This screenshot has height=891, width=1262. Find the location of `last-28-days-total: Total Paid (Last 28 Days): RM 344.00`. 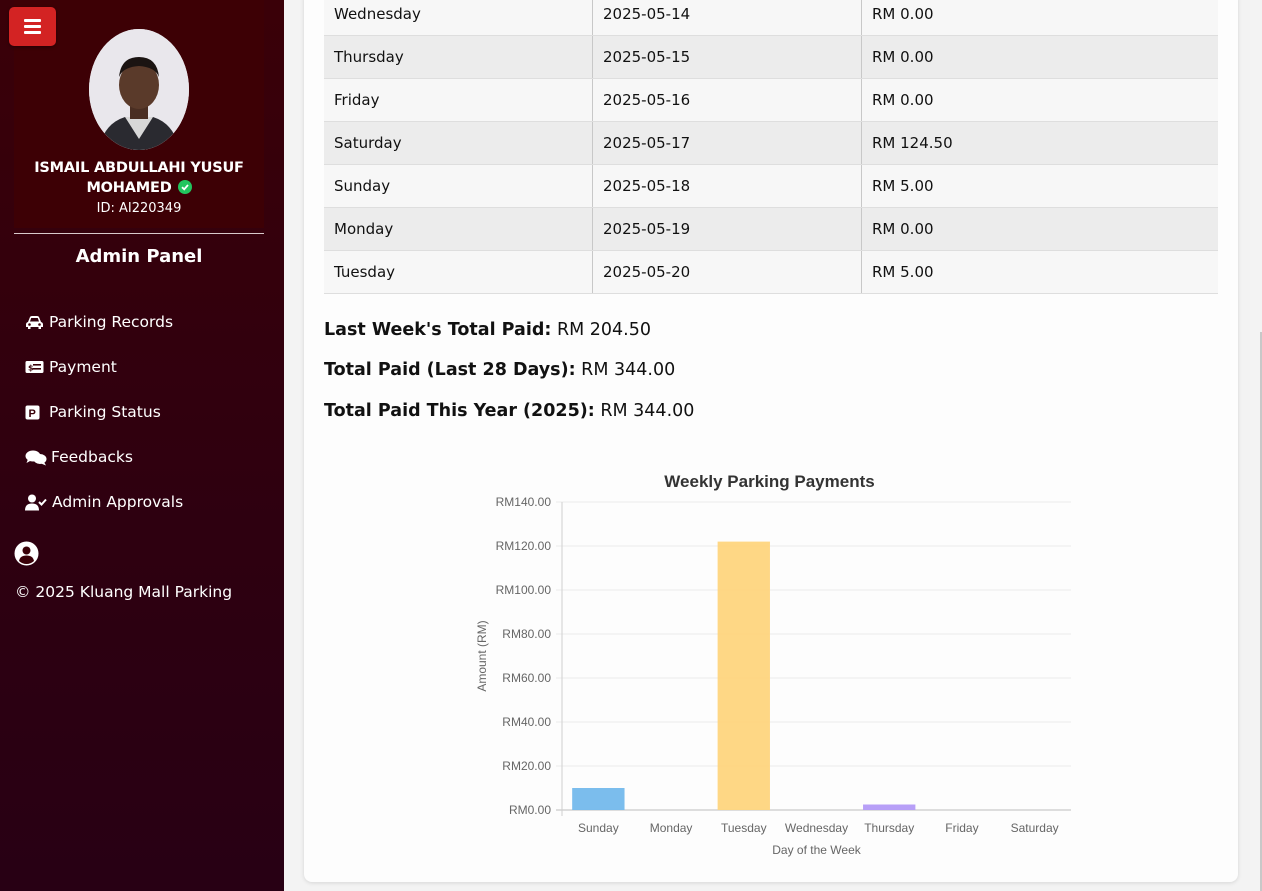

last-28-days-total: Total Paid (Last 28 Days): RM 344.00 is located at coordinates (499, 370).